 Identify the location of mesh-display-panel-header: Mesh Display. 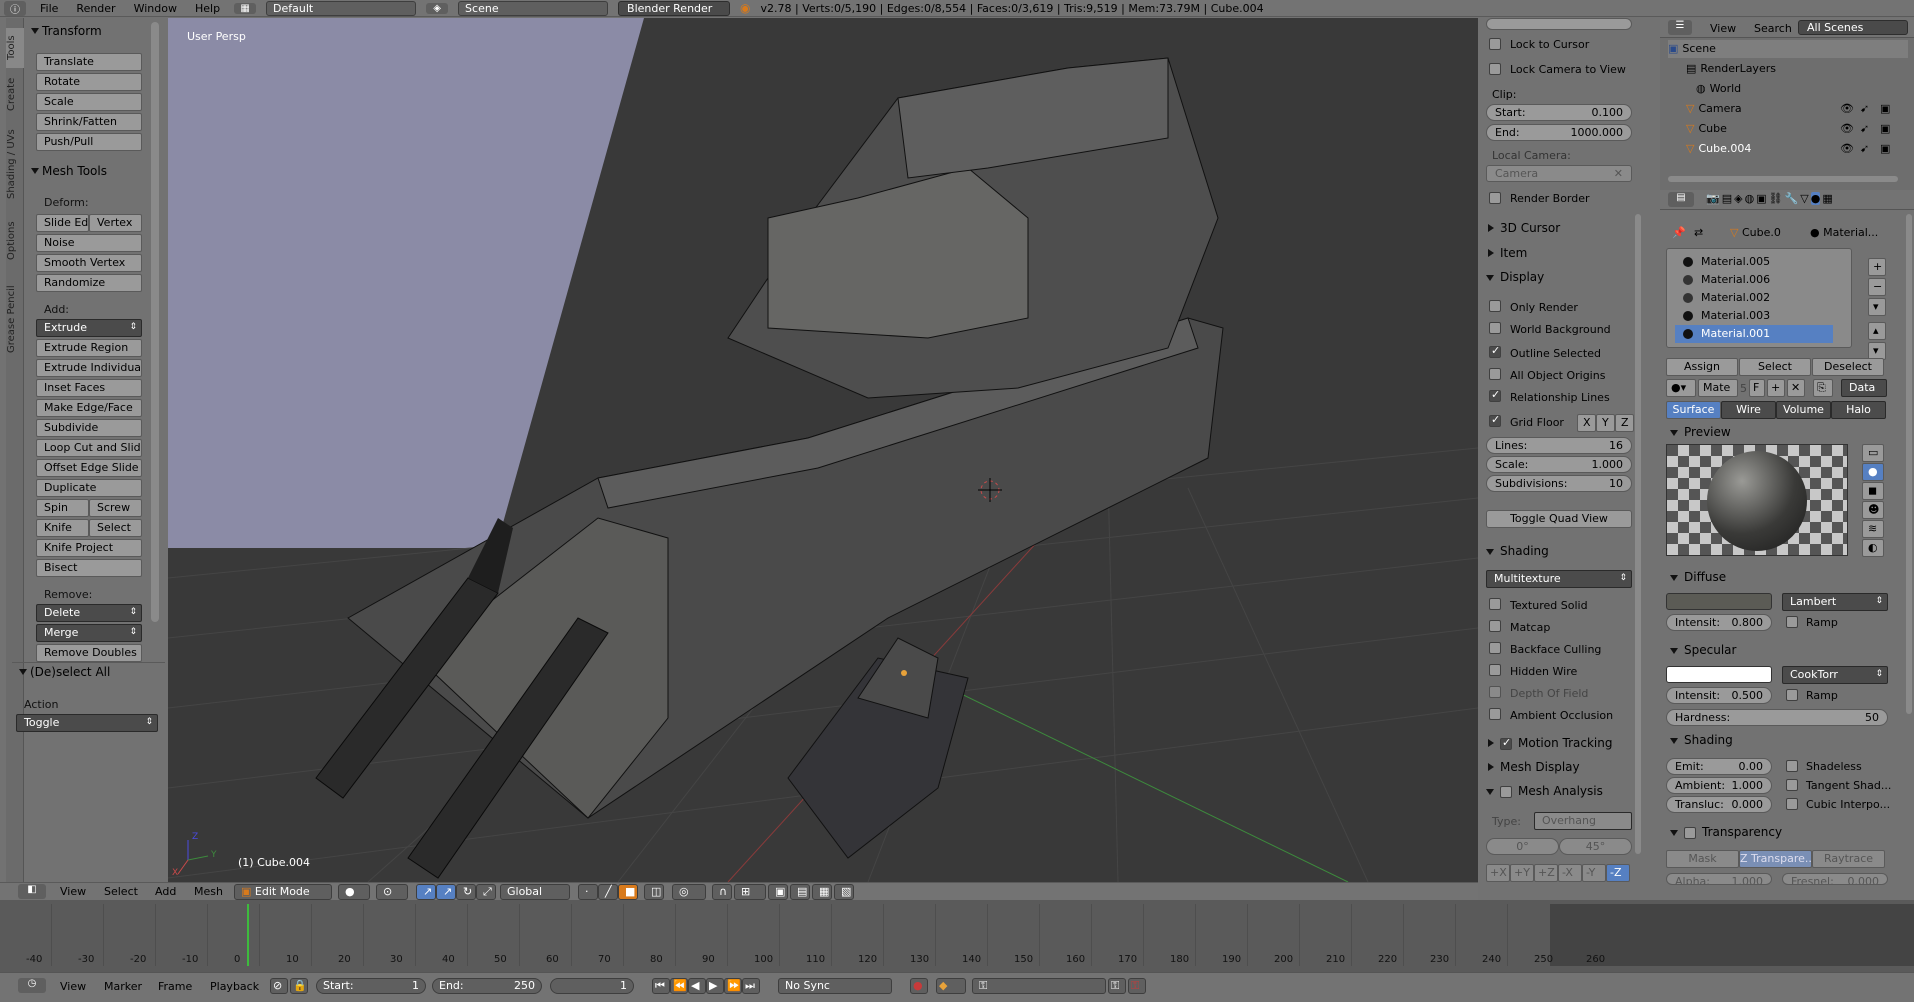
(1532, 767).